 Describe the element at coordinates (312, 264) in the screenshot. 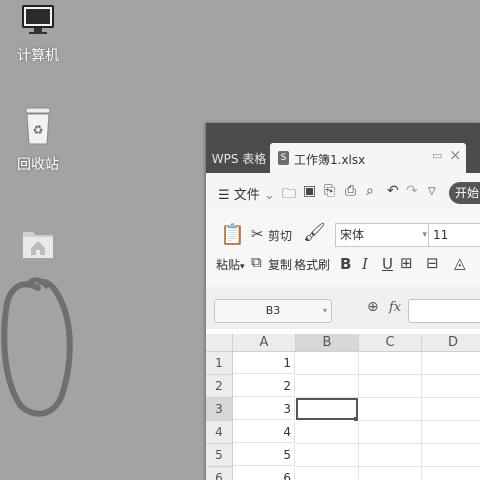

I see `format-painter-button: 格式刷` at that location.